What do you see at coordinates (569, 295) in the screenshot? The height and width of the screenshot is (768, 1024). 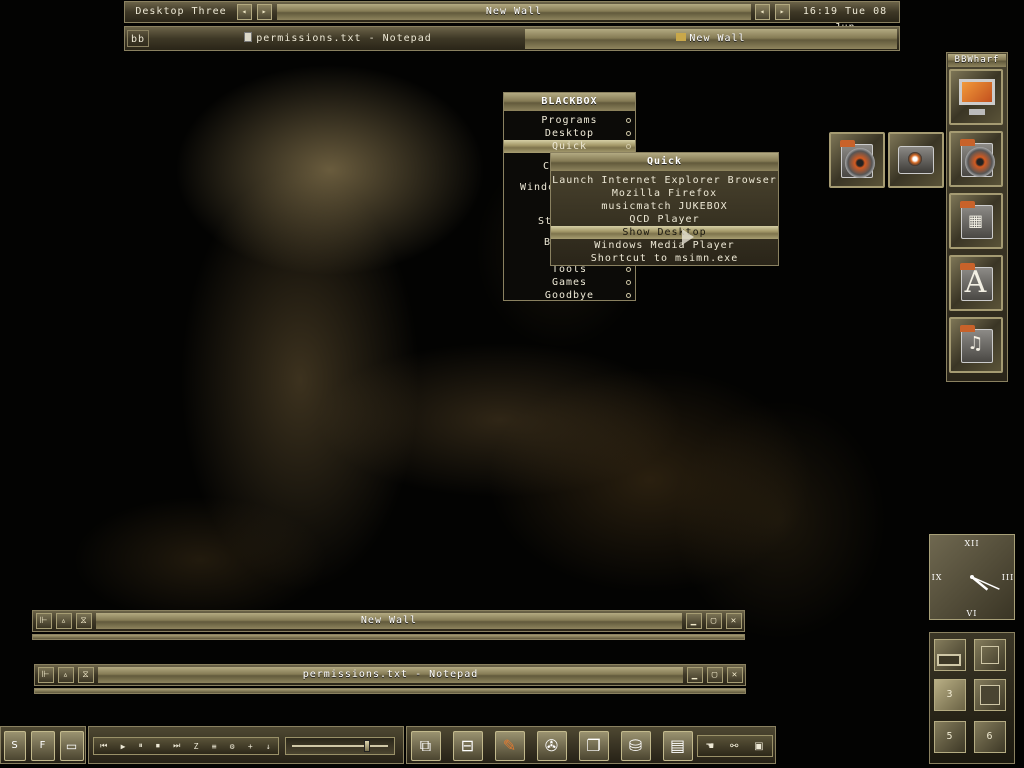 I see `menu-item-goodbye: Goodbye` at bounding box center [569, 295].